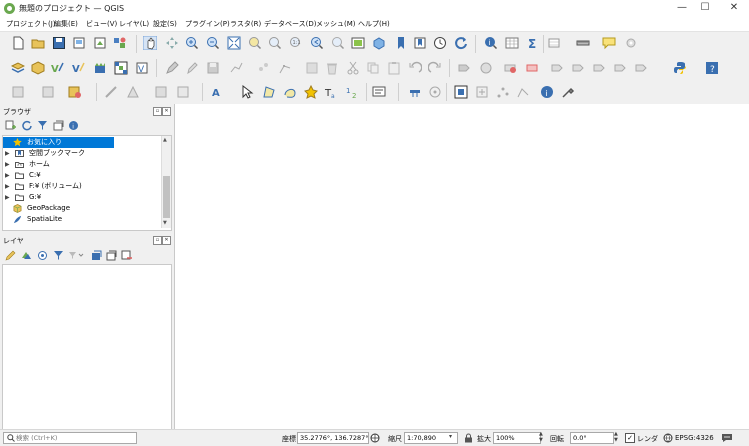 This screenshot has height=446, width=749. Describe the element at coordinates (96, 255) in the screenshot. I see `expand-all-icon` at that location.